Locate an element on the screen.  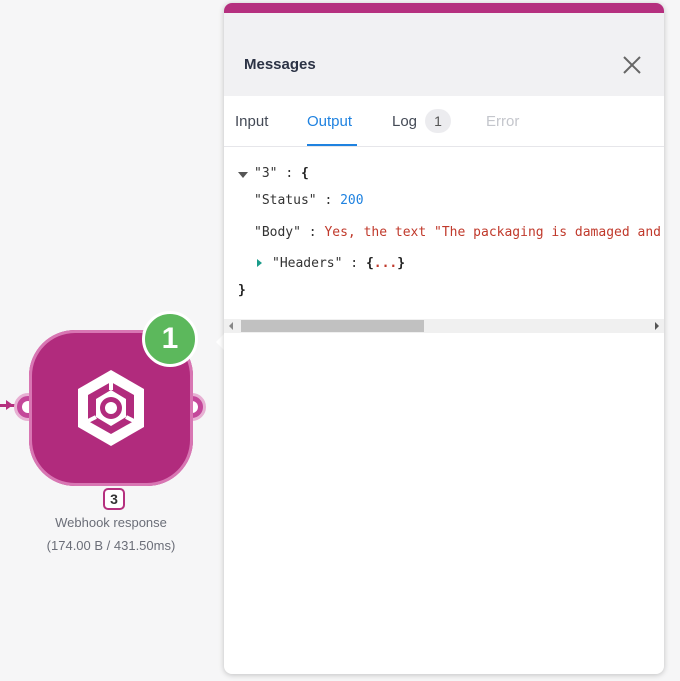
panel-accent-bar is located at coordinates (444, 8).